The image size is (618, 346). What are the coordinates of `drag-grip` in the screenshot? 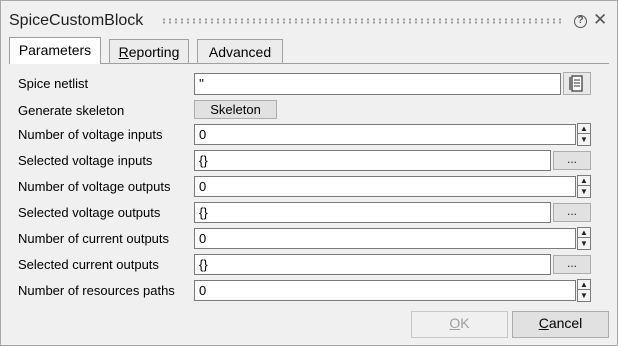 It's located at (361, 21).